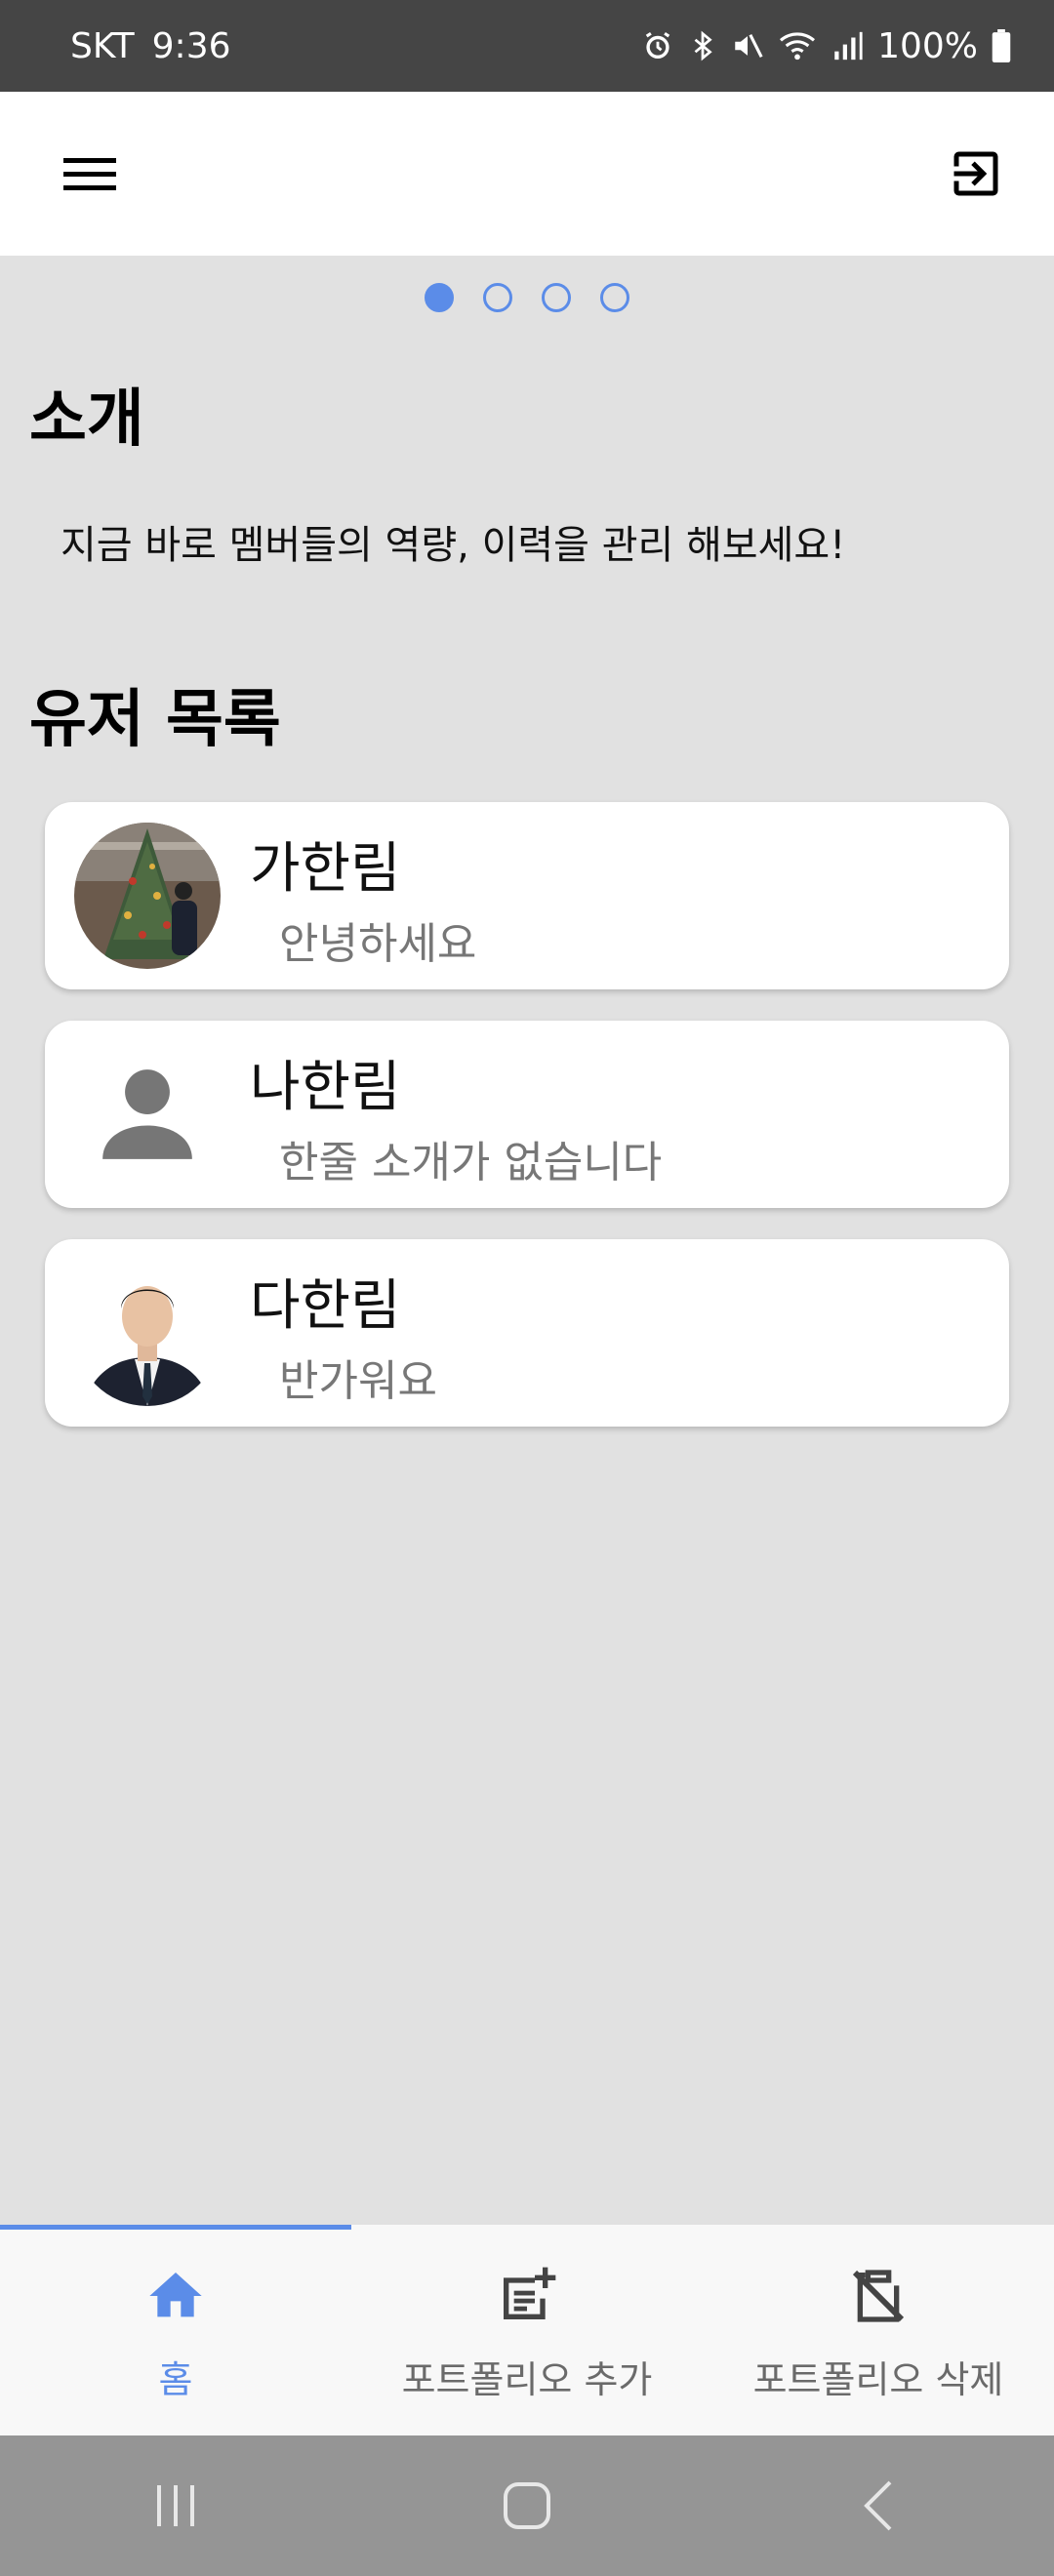 The height and width of the screenshot is (2576, 1054). What do you see at coordinates (629, 1114) in the screenshot?
I see `user-text: 나한림 한줄 소개가 없습니다` at bounding box center [629, 1114].